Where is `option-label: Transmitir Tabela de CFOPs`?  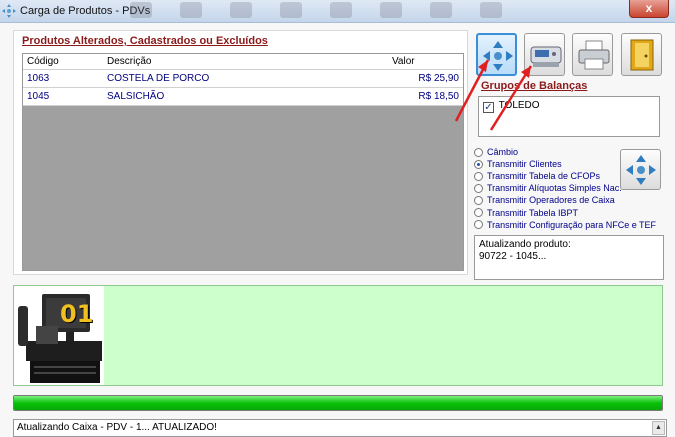 option-label: Transmitir Tabela de CFOPs is located at coordinates (544, 176).